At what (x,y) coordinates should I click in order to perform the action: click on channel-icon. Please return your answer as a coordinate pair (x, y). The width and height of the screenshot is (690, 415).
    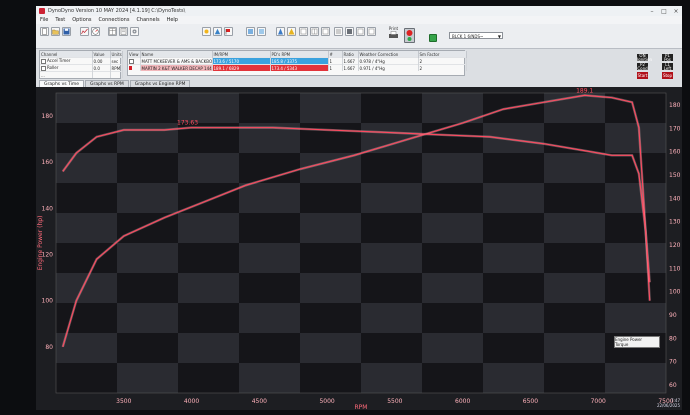
    Looking at the image, I should click on (250, 31).